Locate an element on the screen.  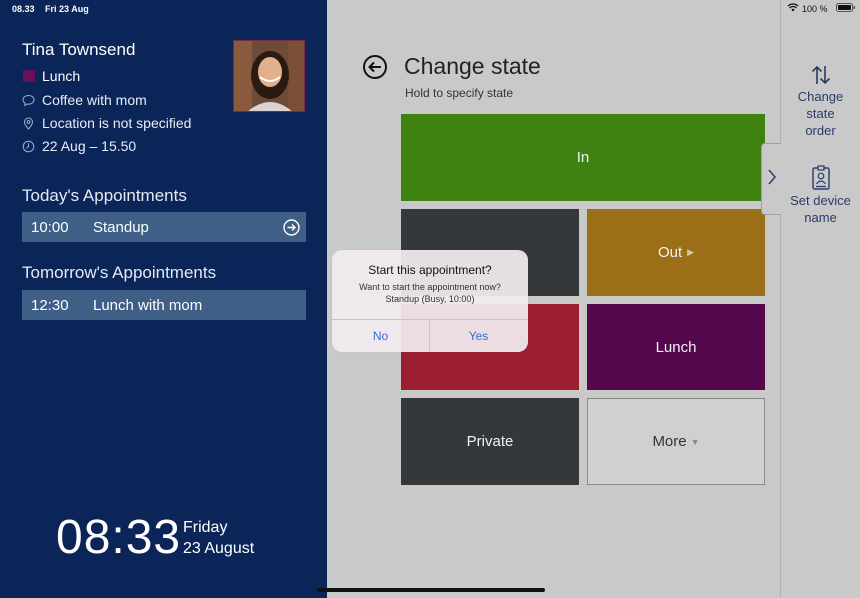
today-title: Today's Appointments is located at coordinates (104, 195).